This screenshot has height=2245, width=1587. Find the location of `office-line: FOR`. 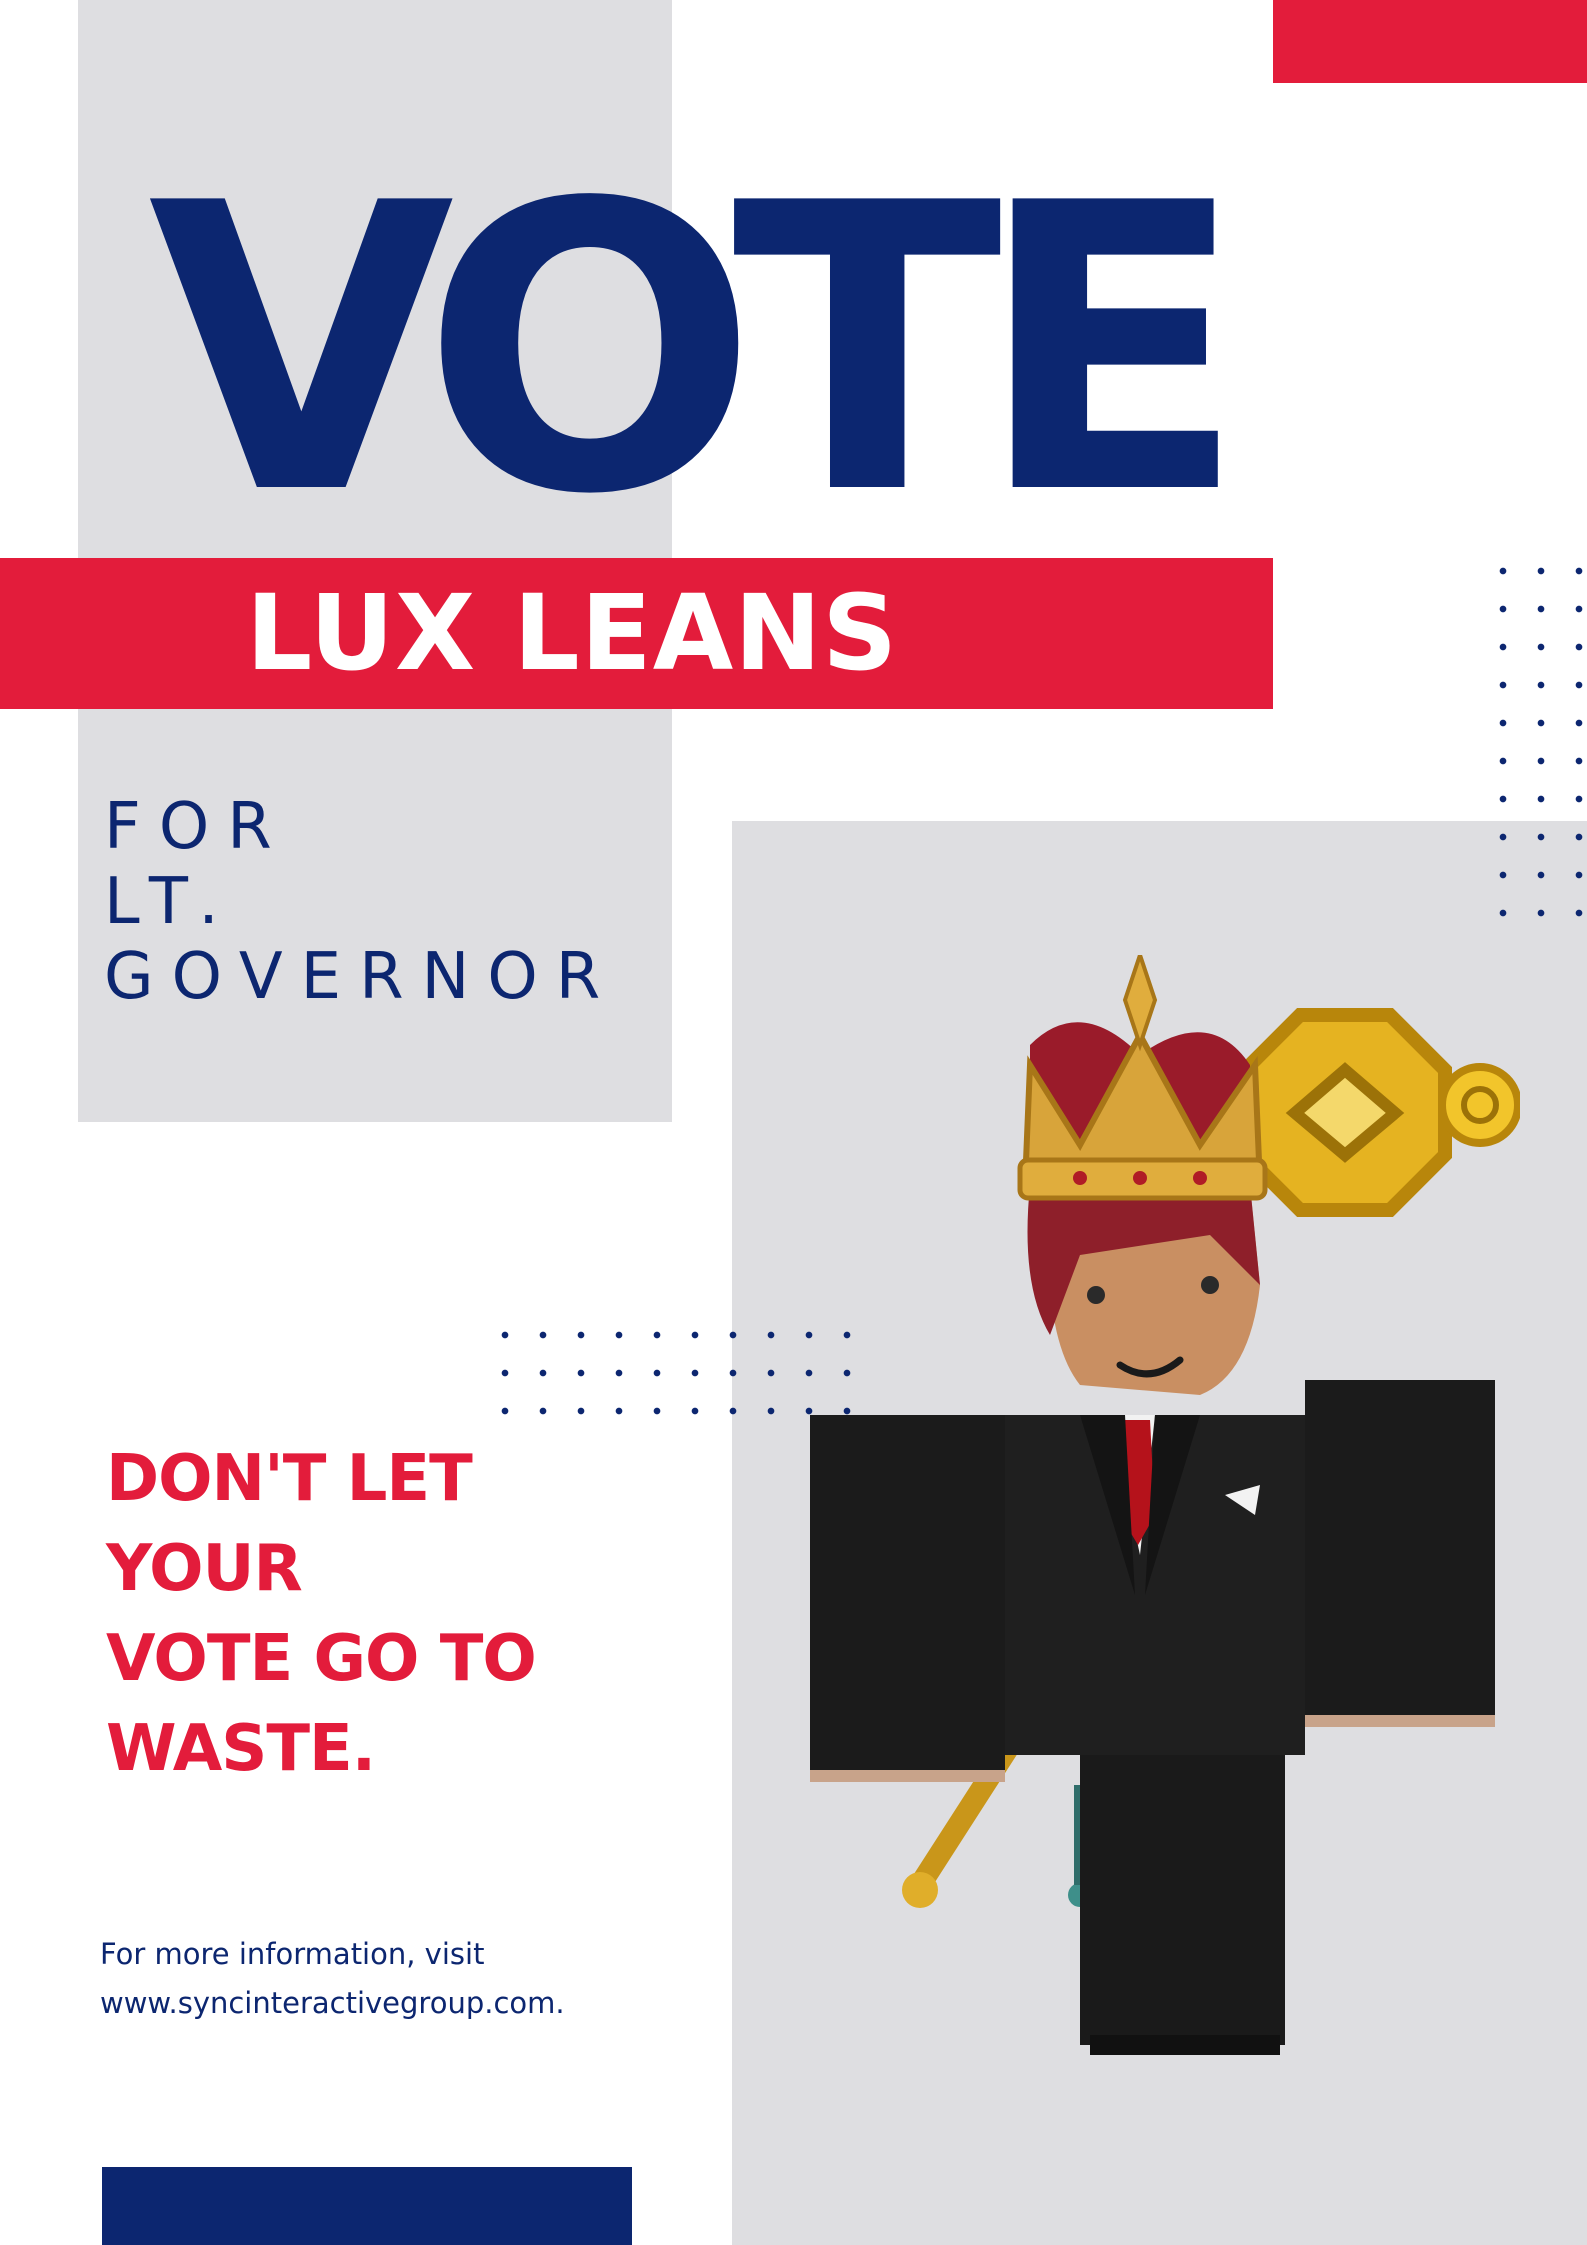

office-line: FOR is located at coordinates (197, 827).